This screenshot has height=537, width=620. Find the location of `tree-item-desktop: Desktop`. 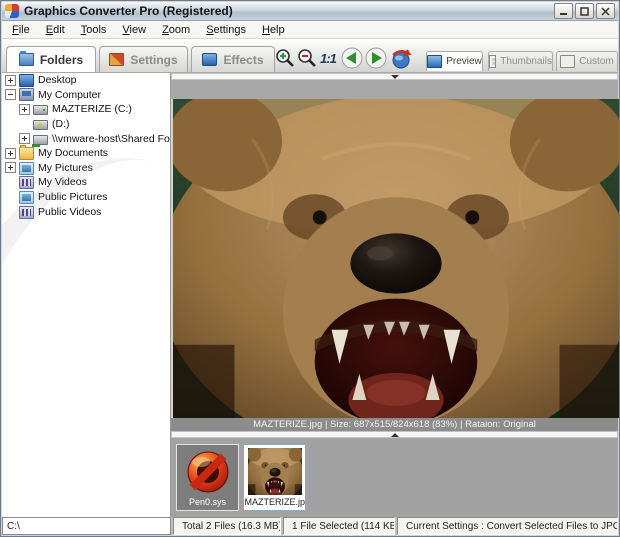

tree-item-desktop: Desktop is located at coordinates (86, 80).